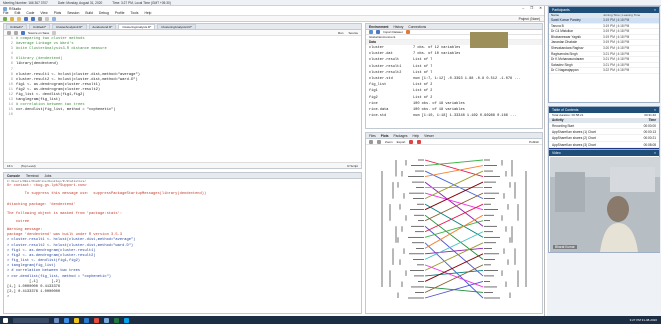 The height and width of the screenshot is (324, 661). I want to click on tab-jobs: Jobs, so click(47, 176).